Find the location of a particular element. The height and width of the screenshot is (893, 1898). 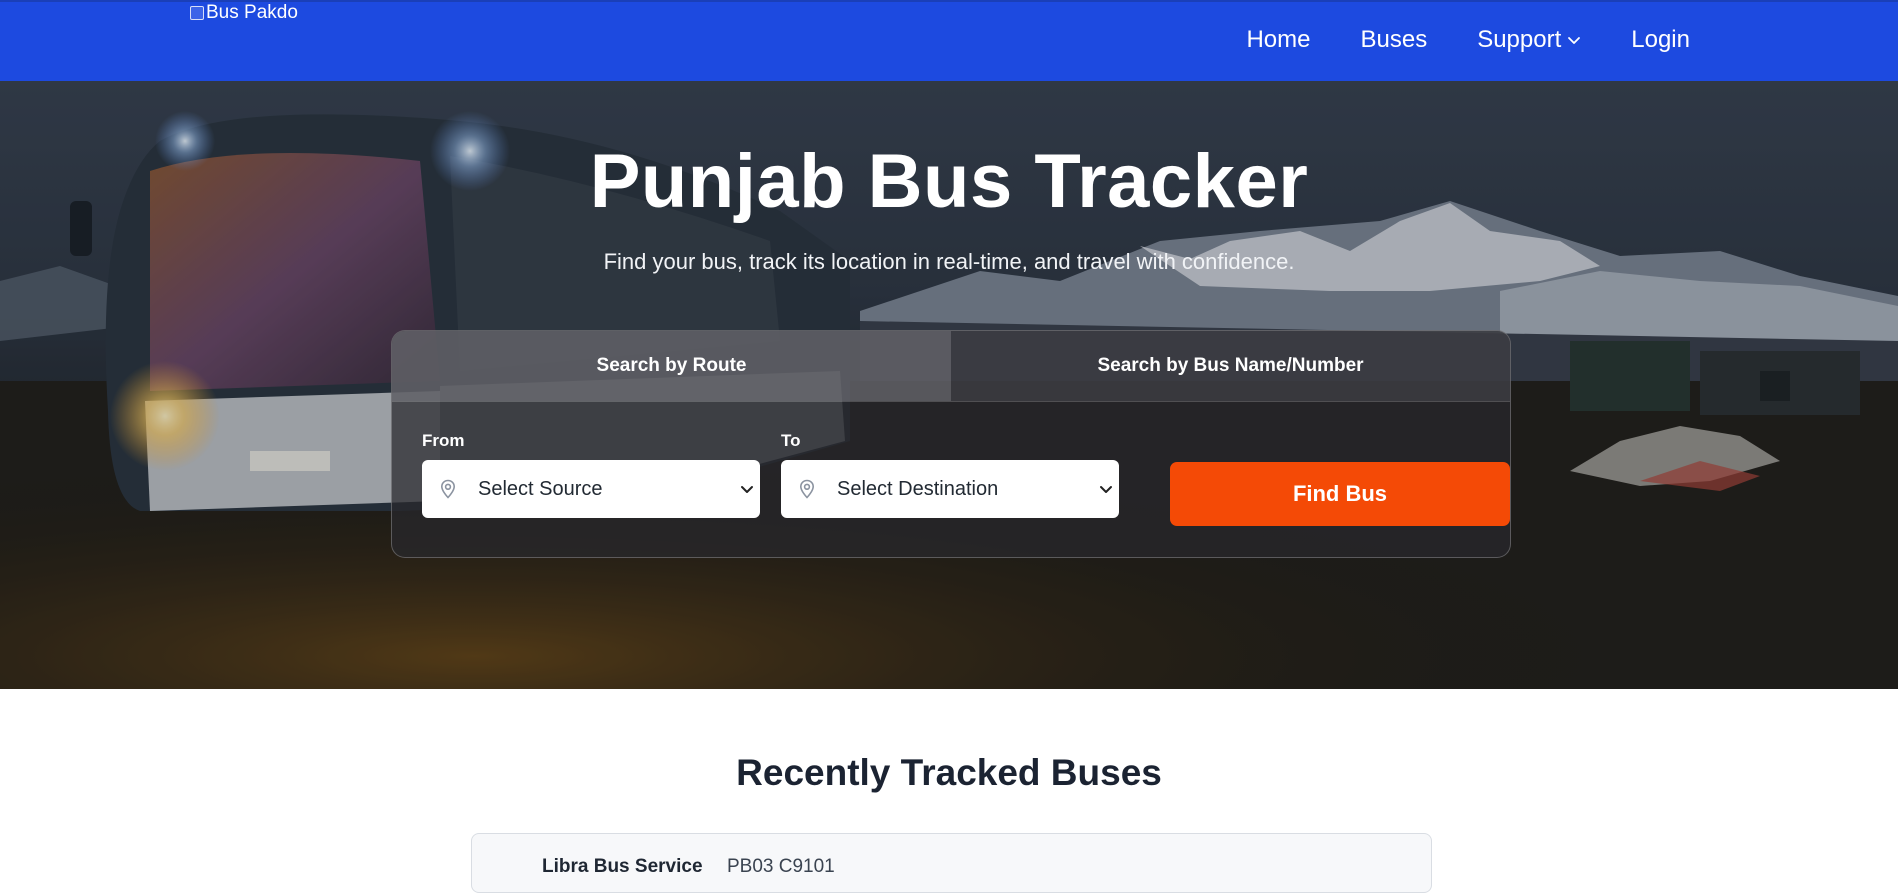

nav-links: Home Buses Support Login is located at coordinates (1468, 40).